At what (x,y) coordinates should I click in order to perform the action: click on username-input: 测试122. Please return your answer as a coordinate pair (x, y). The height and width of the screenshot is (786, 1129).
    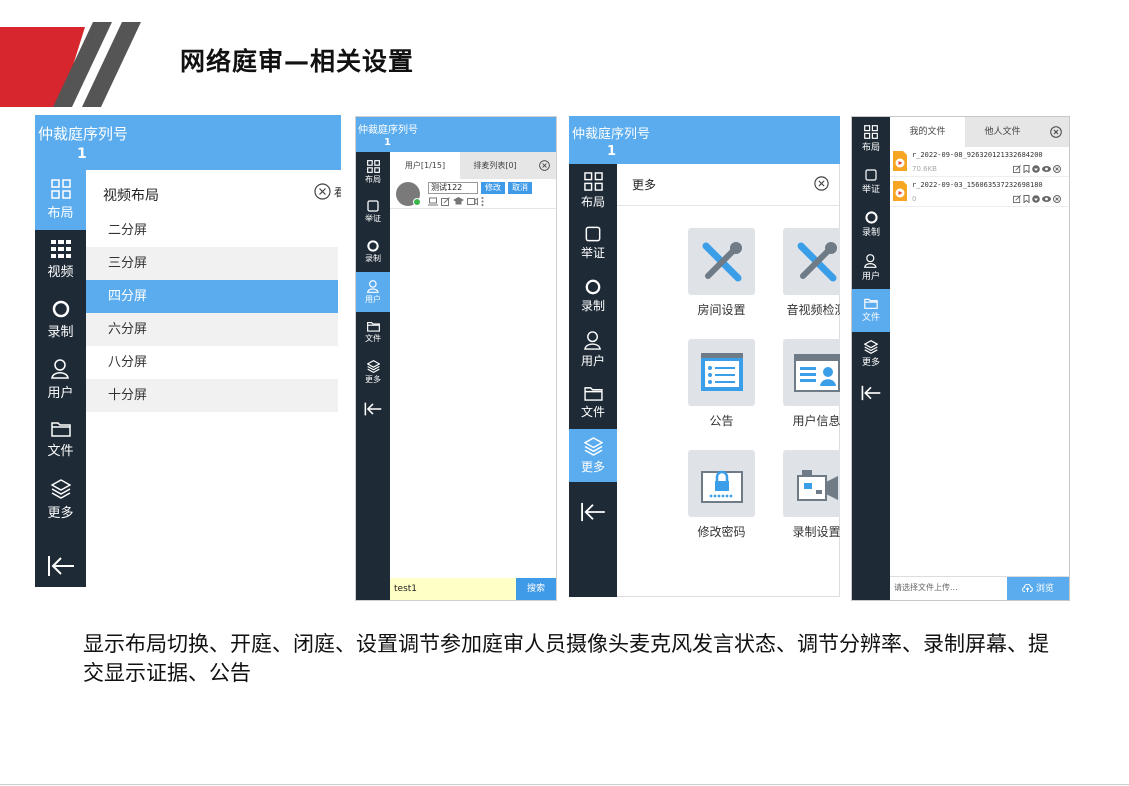
    Looking at the image, I should click on (453, 188).